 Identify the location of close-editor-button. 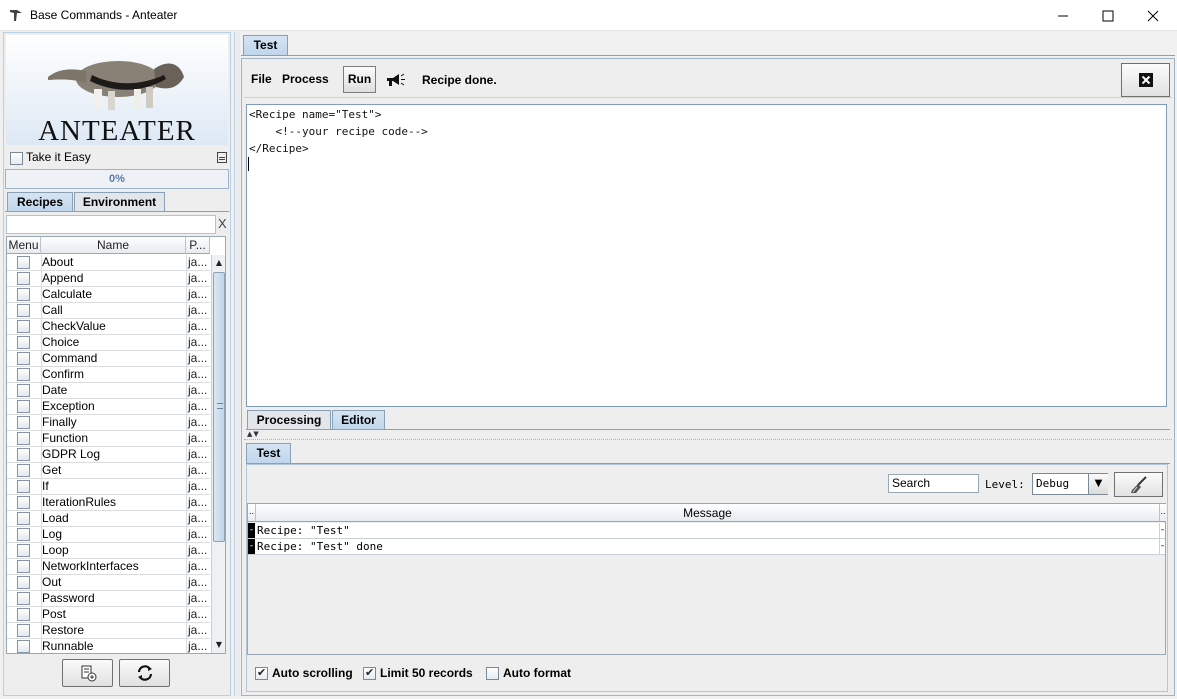
(1145, 80).